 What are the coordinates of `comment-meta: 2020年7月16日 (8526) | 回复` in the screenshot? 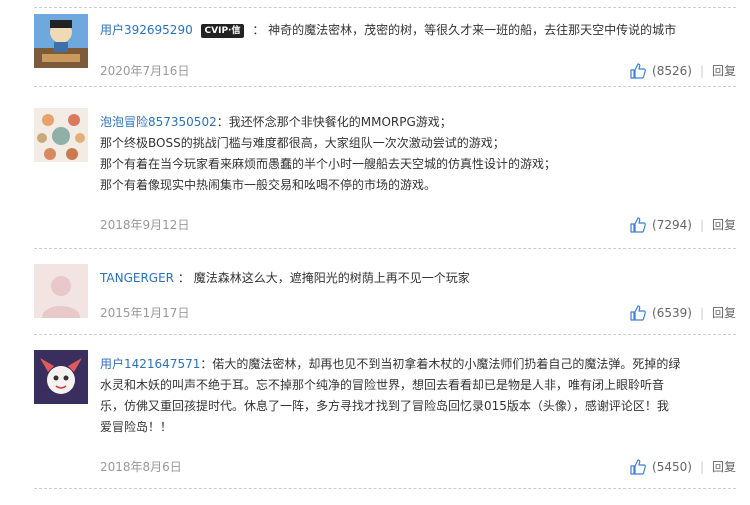 It's located at (418, 70).